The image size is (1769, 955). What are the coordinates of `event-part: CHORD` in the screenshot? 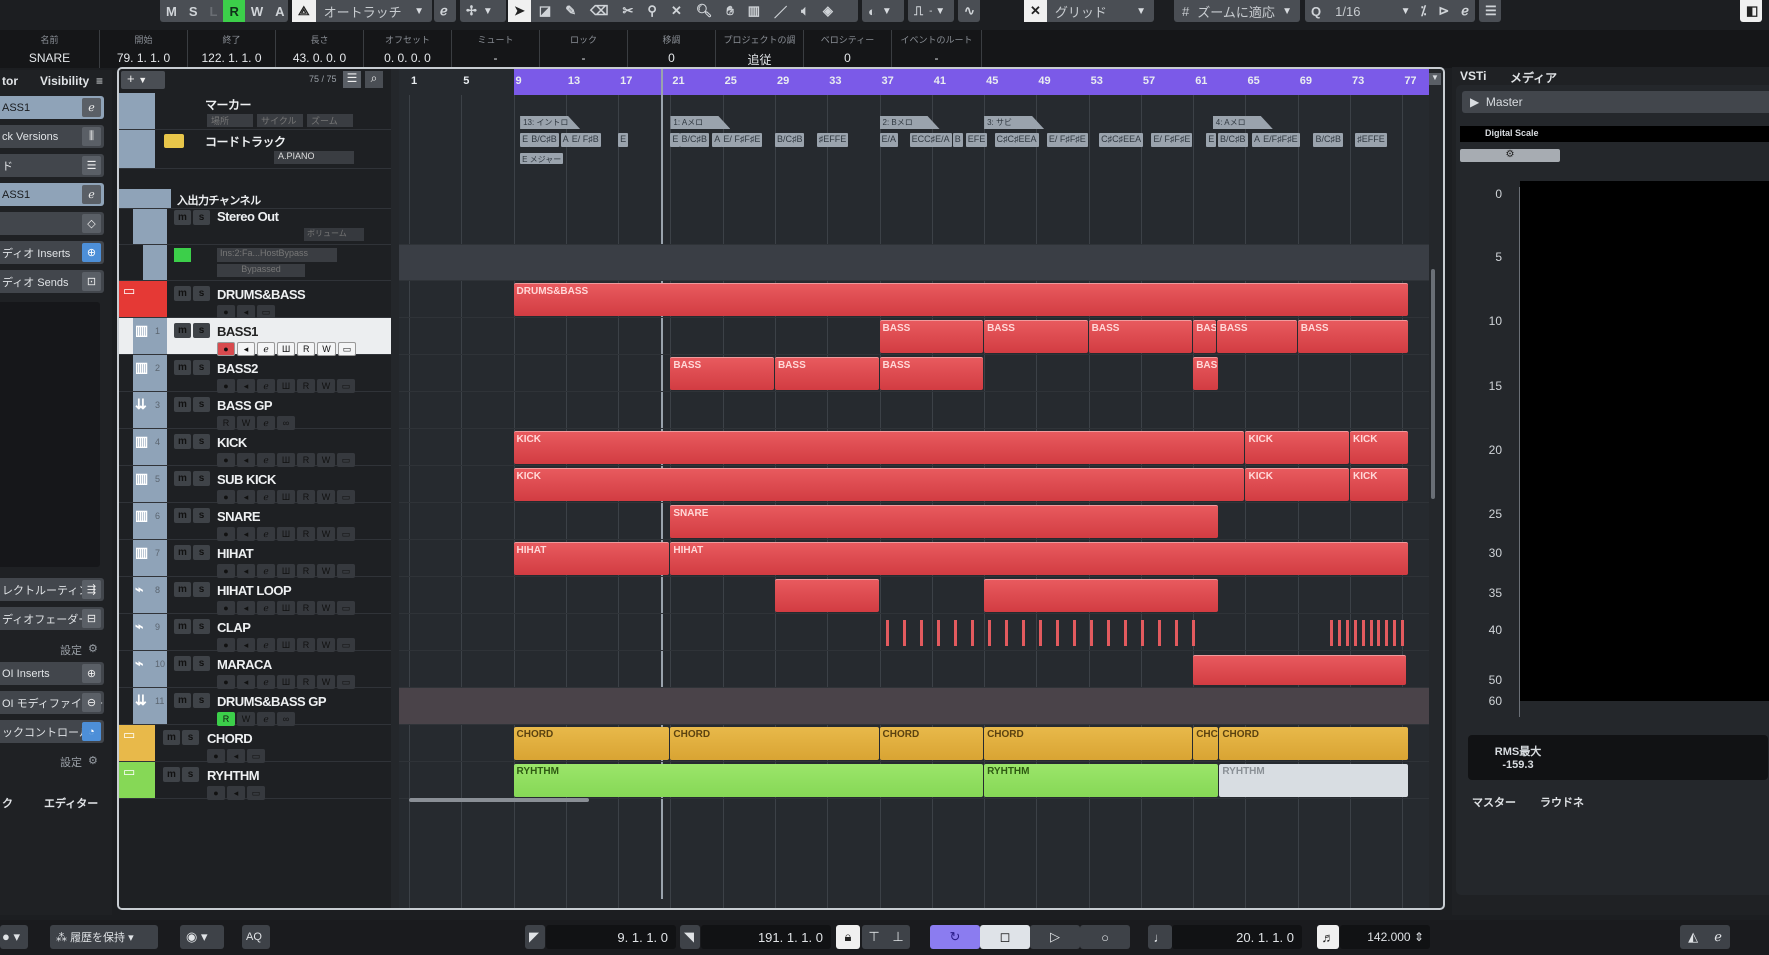 It's located at (1088, 743).